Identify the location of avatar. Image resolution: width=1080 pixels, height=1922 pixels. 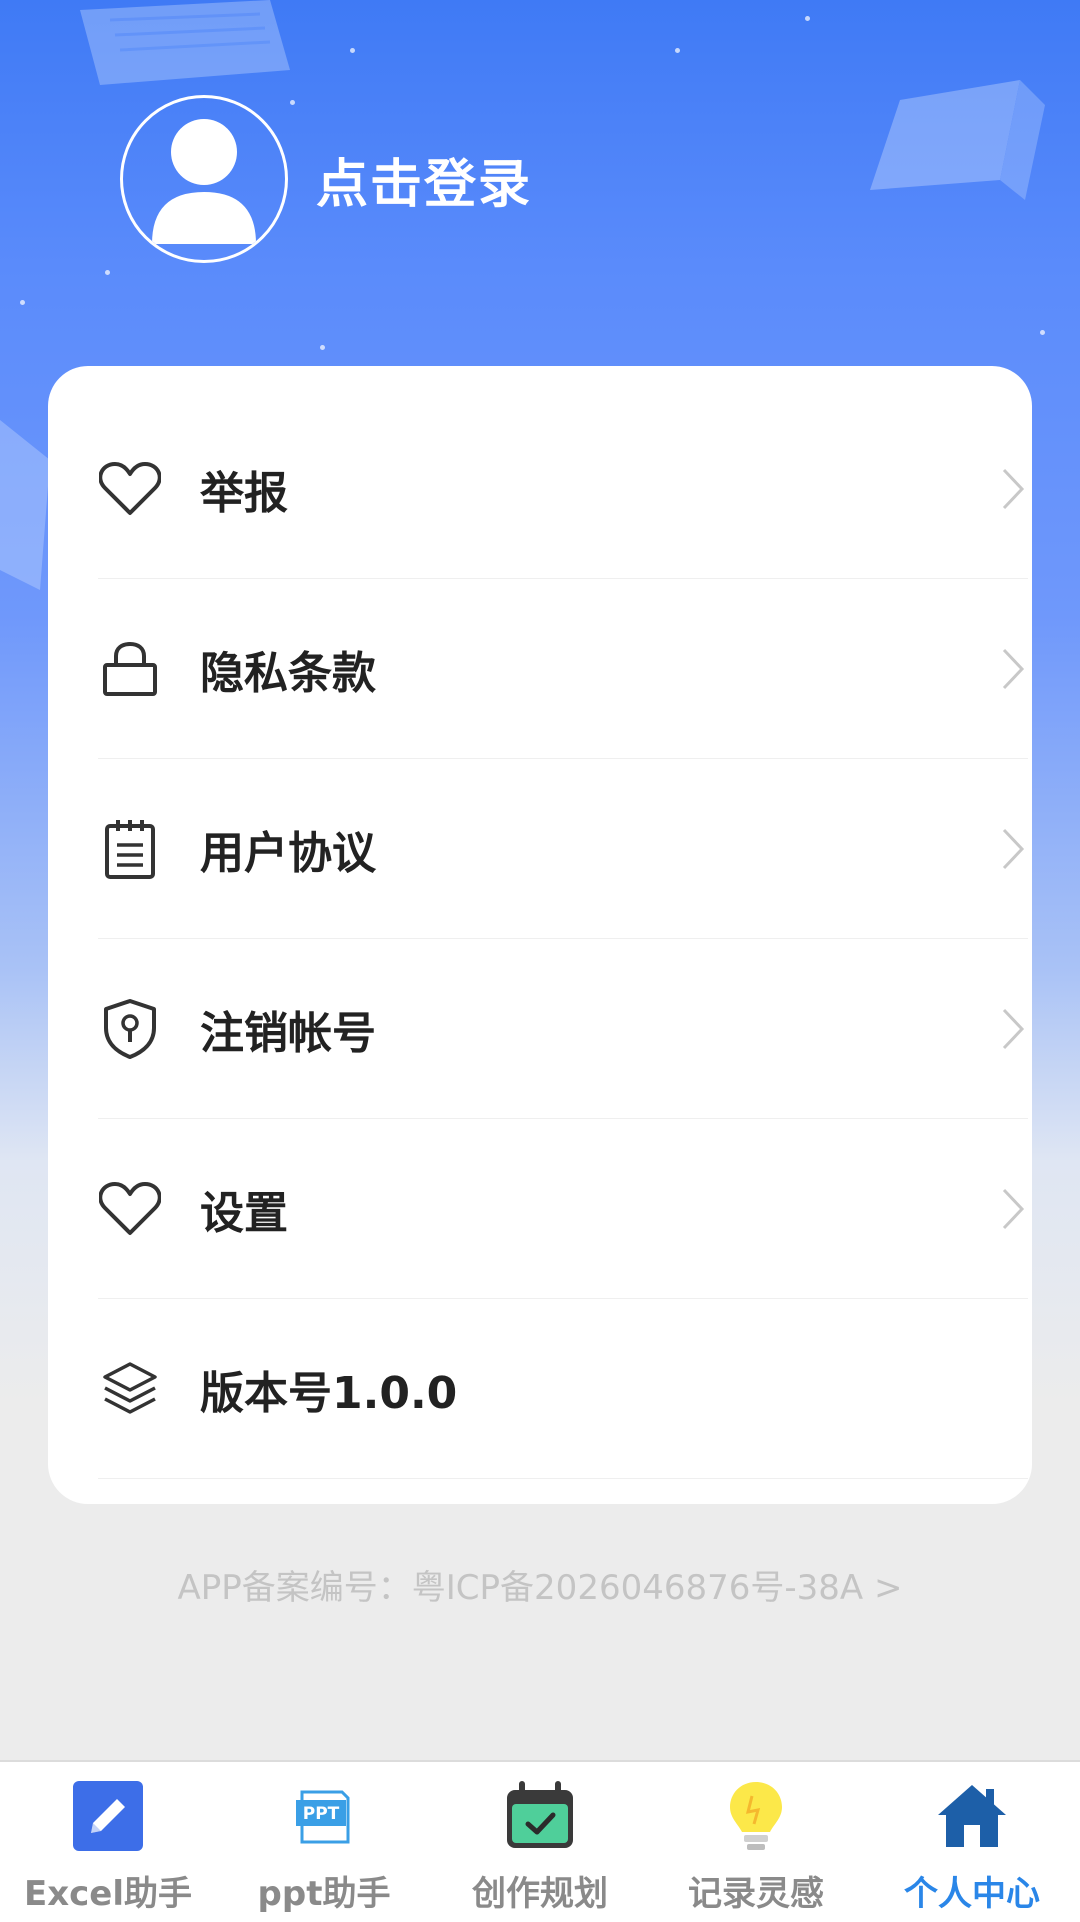
(204, 179).